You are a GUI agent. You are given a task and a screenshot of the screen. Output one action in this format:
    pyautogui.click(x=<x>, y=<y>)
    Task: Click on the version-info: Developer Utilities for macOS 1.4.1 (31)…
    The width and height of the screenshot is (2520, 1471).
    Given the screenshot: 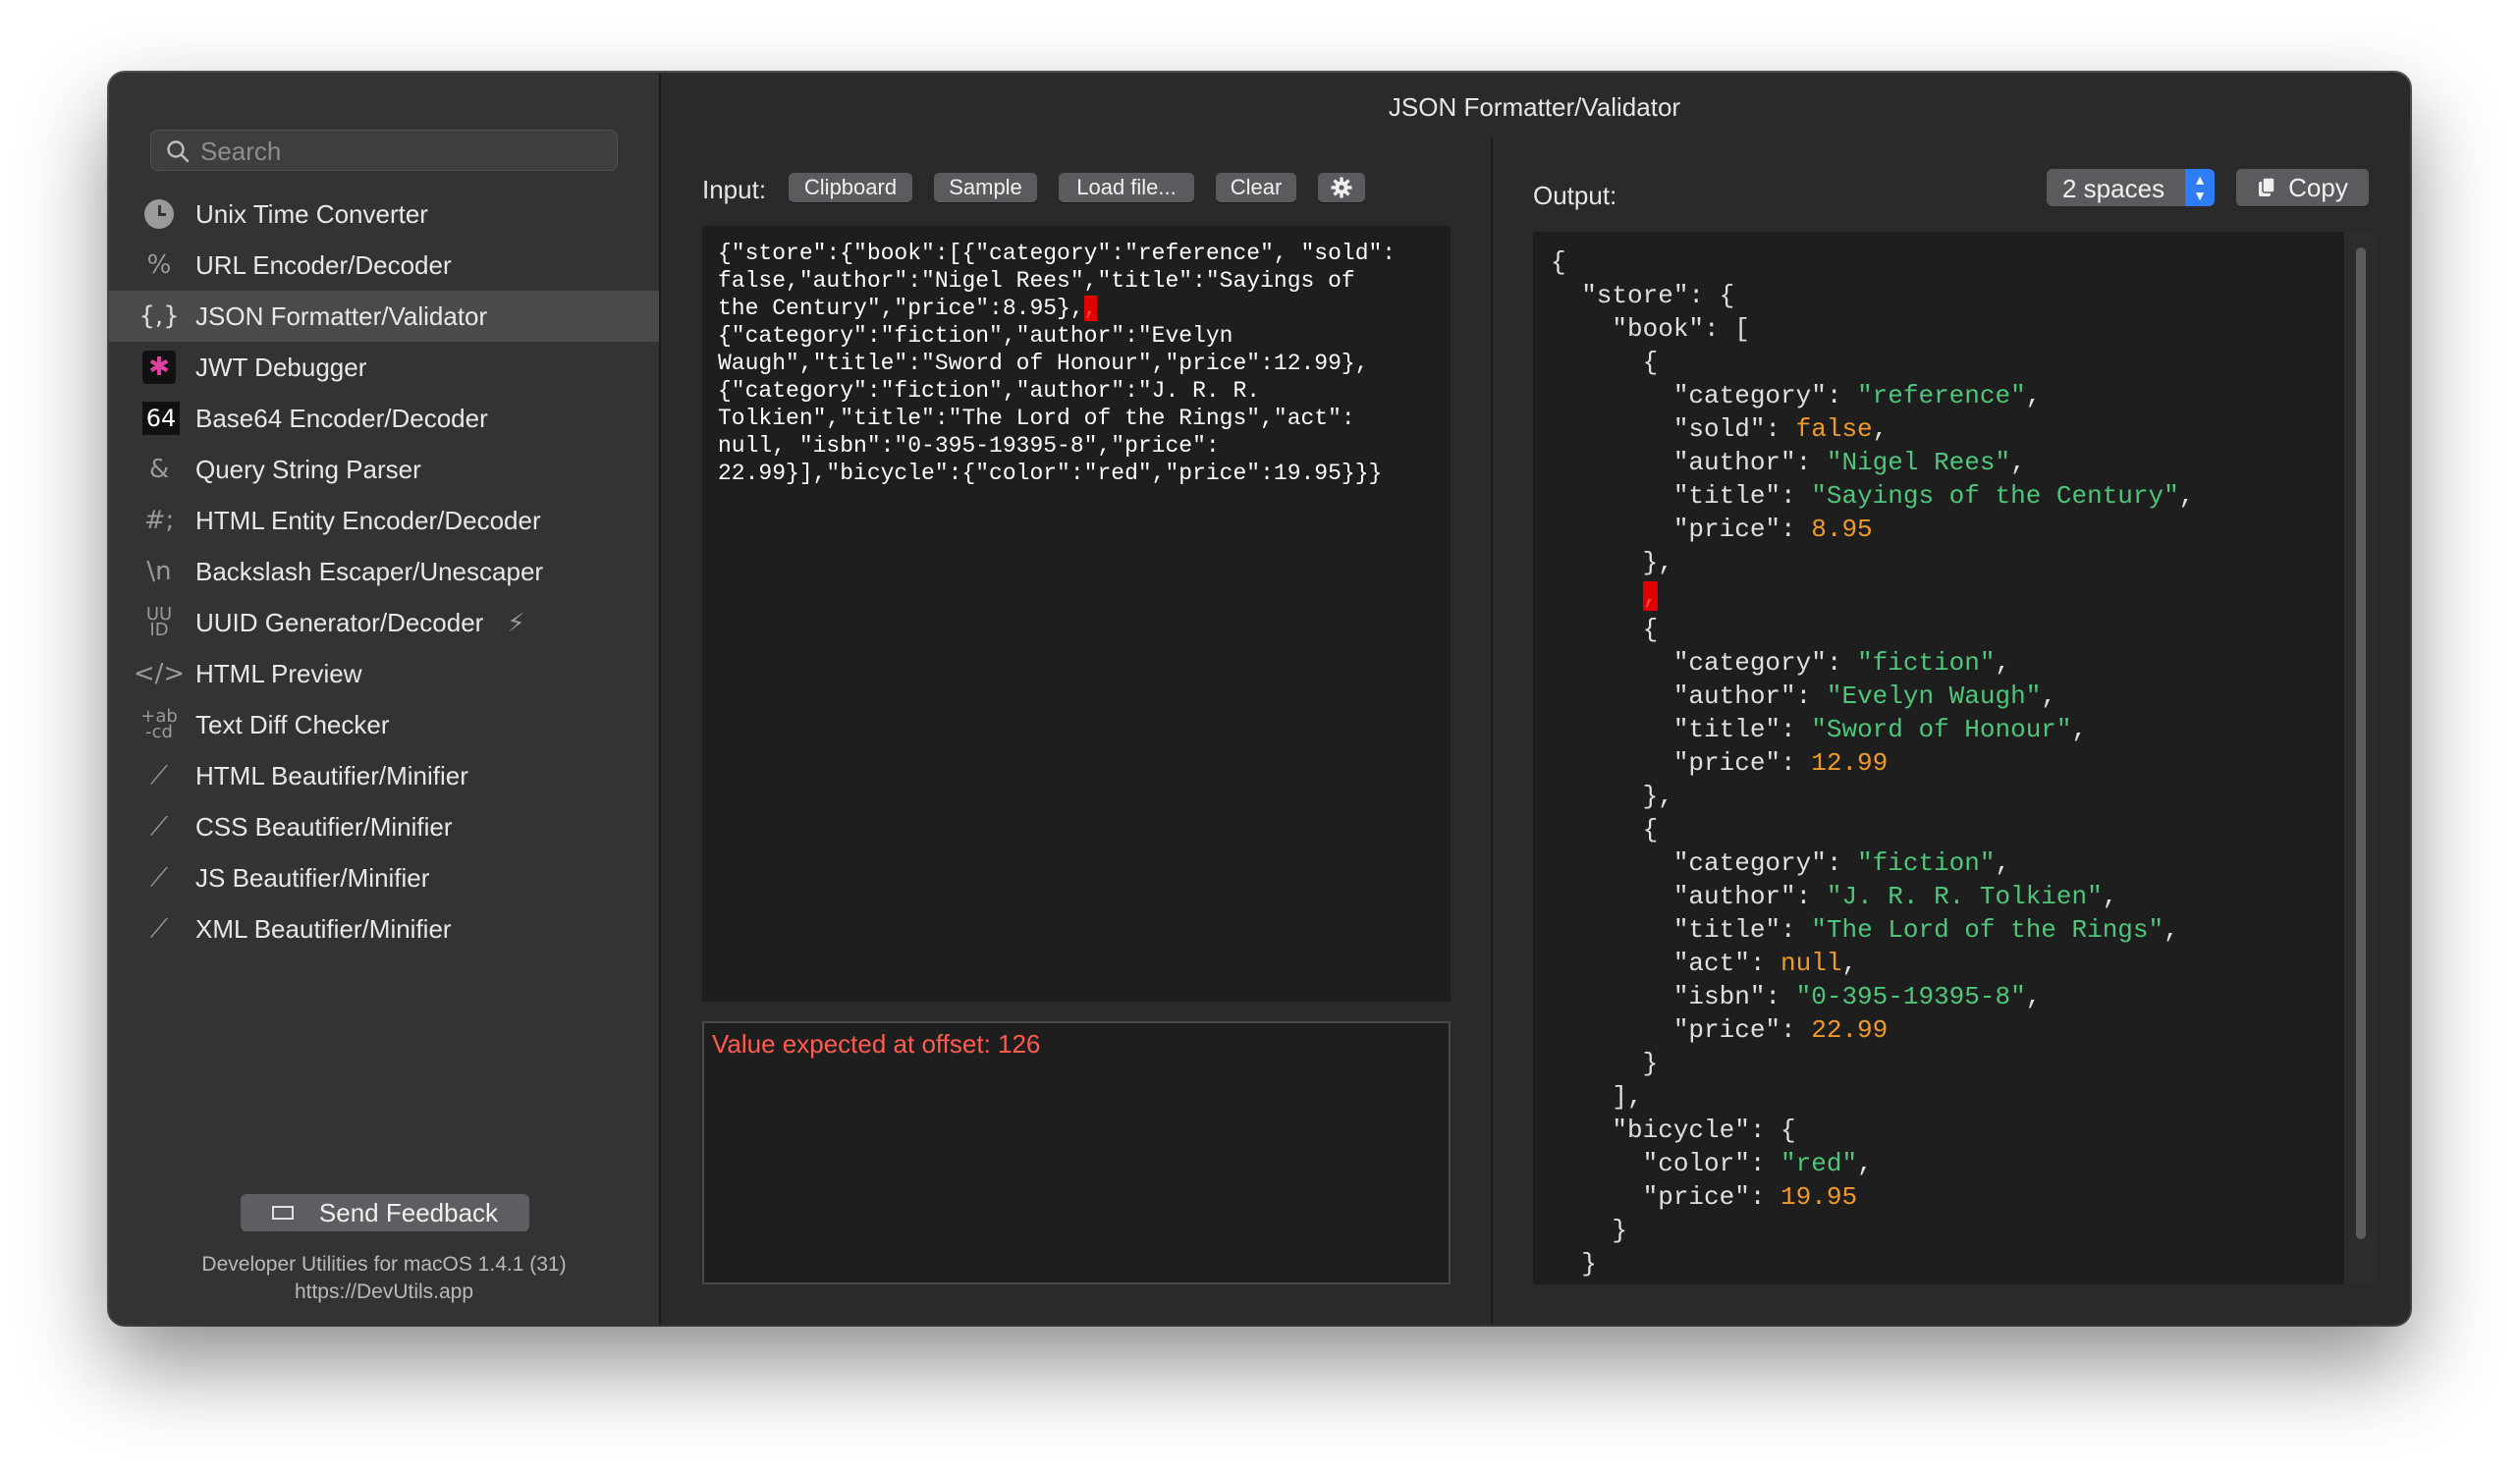 What is the action you would take?
    pyautogui.click(x=384, y=1278)
    